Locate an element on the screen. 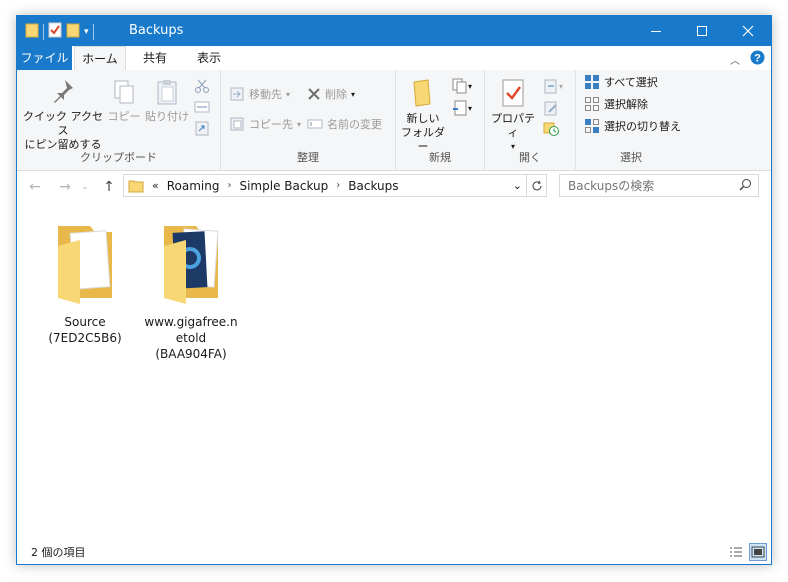  list-item: www.gigafree.n etold (BAA904FA) is located at coordinates (191, 289).